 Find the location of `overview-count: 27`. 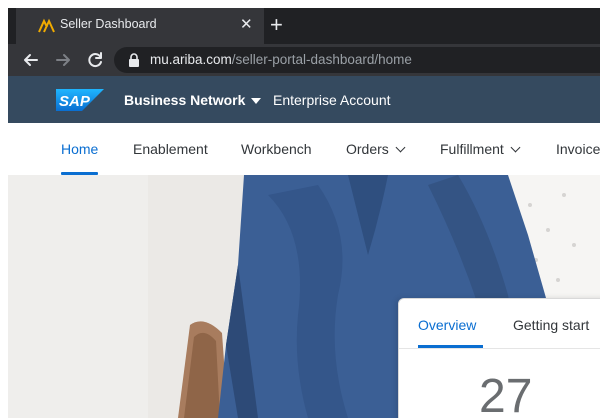

overview-count: 27 is located at coordinates (506, 394).